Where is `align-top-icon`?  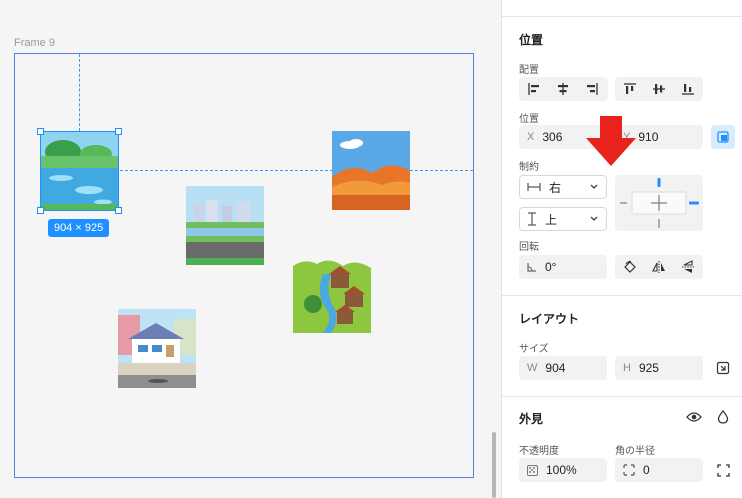
align-top-icon is located at coordinates (629, 89).